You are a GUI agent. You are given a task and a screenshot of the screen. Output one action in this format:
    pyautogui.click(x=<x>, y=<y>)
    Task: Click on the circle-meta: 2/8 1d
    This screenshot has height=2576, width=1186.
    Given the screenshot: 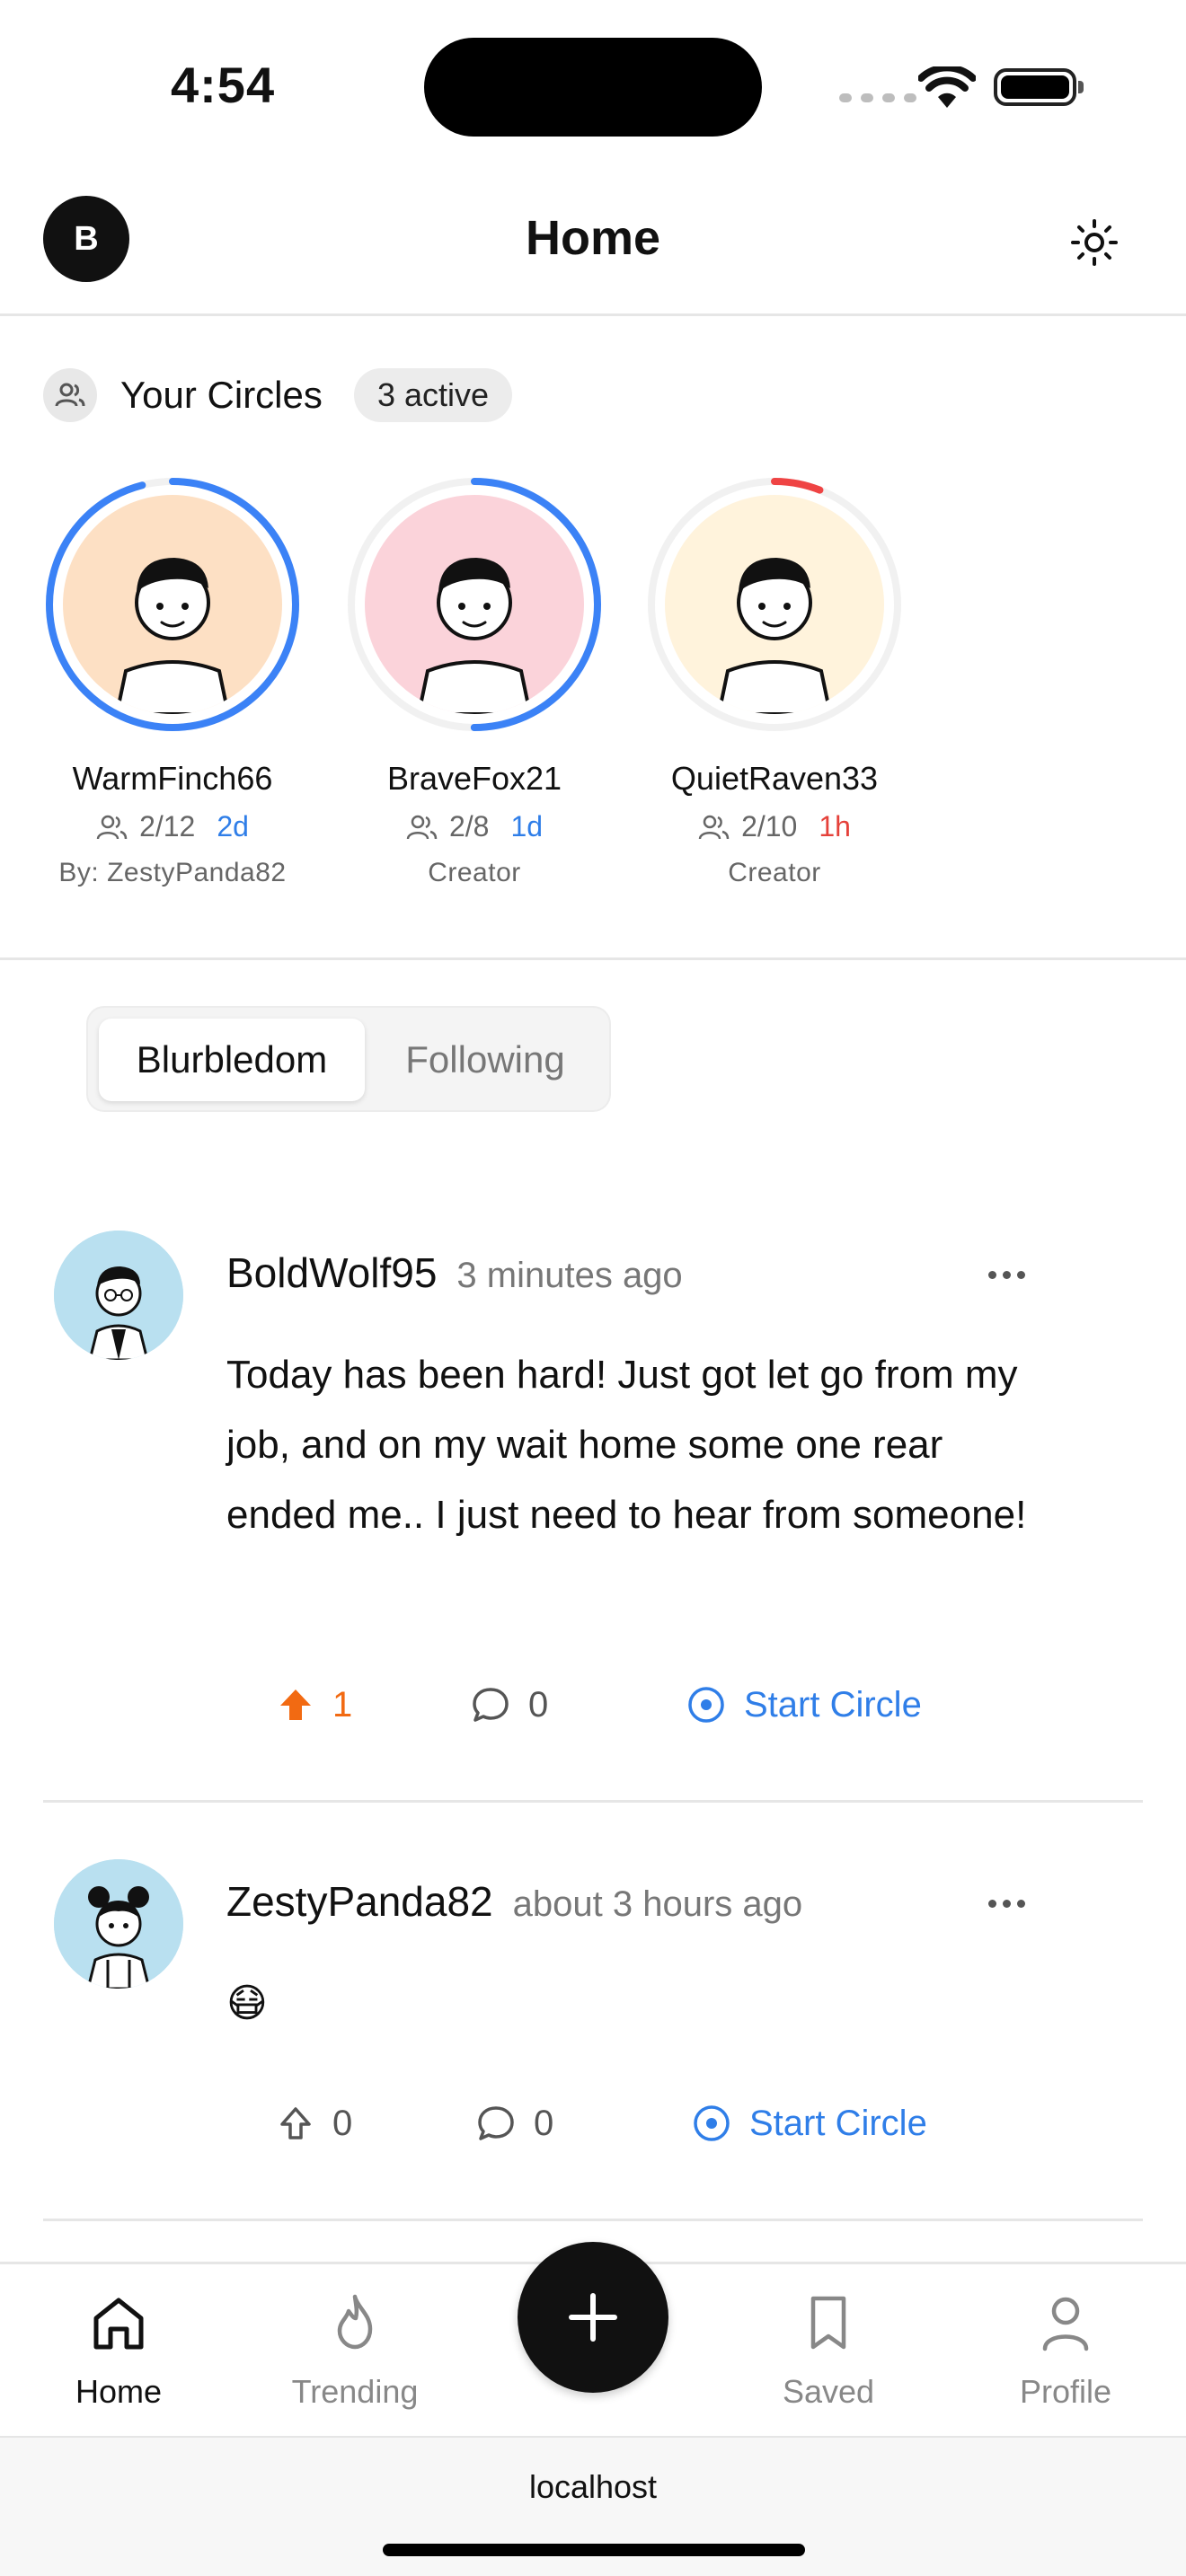 What is the action you would take?
    pyautogui.click(x=474, y=826)
    